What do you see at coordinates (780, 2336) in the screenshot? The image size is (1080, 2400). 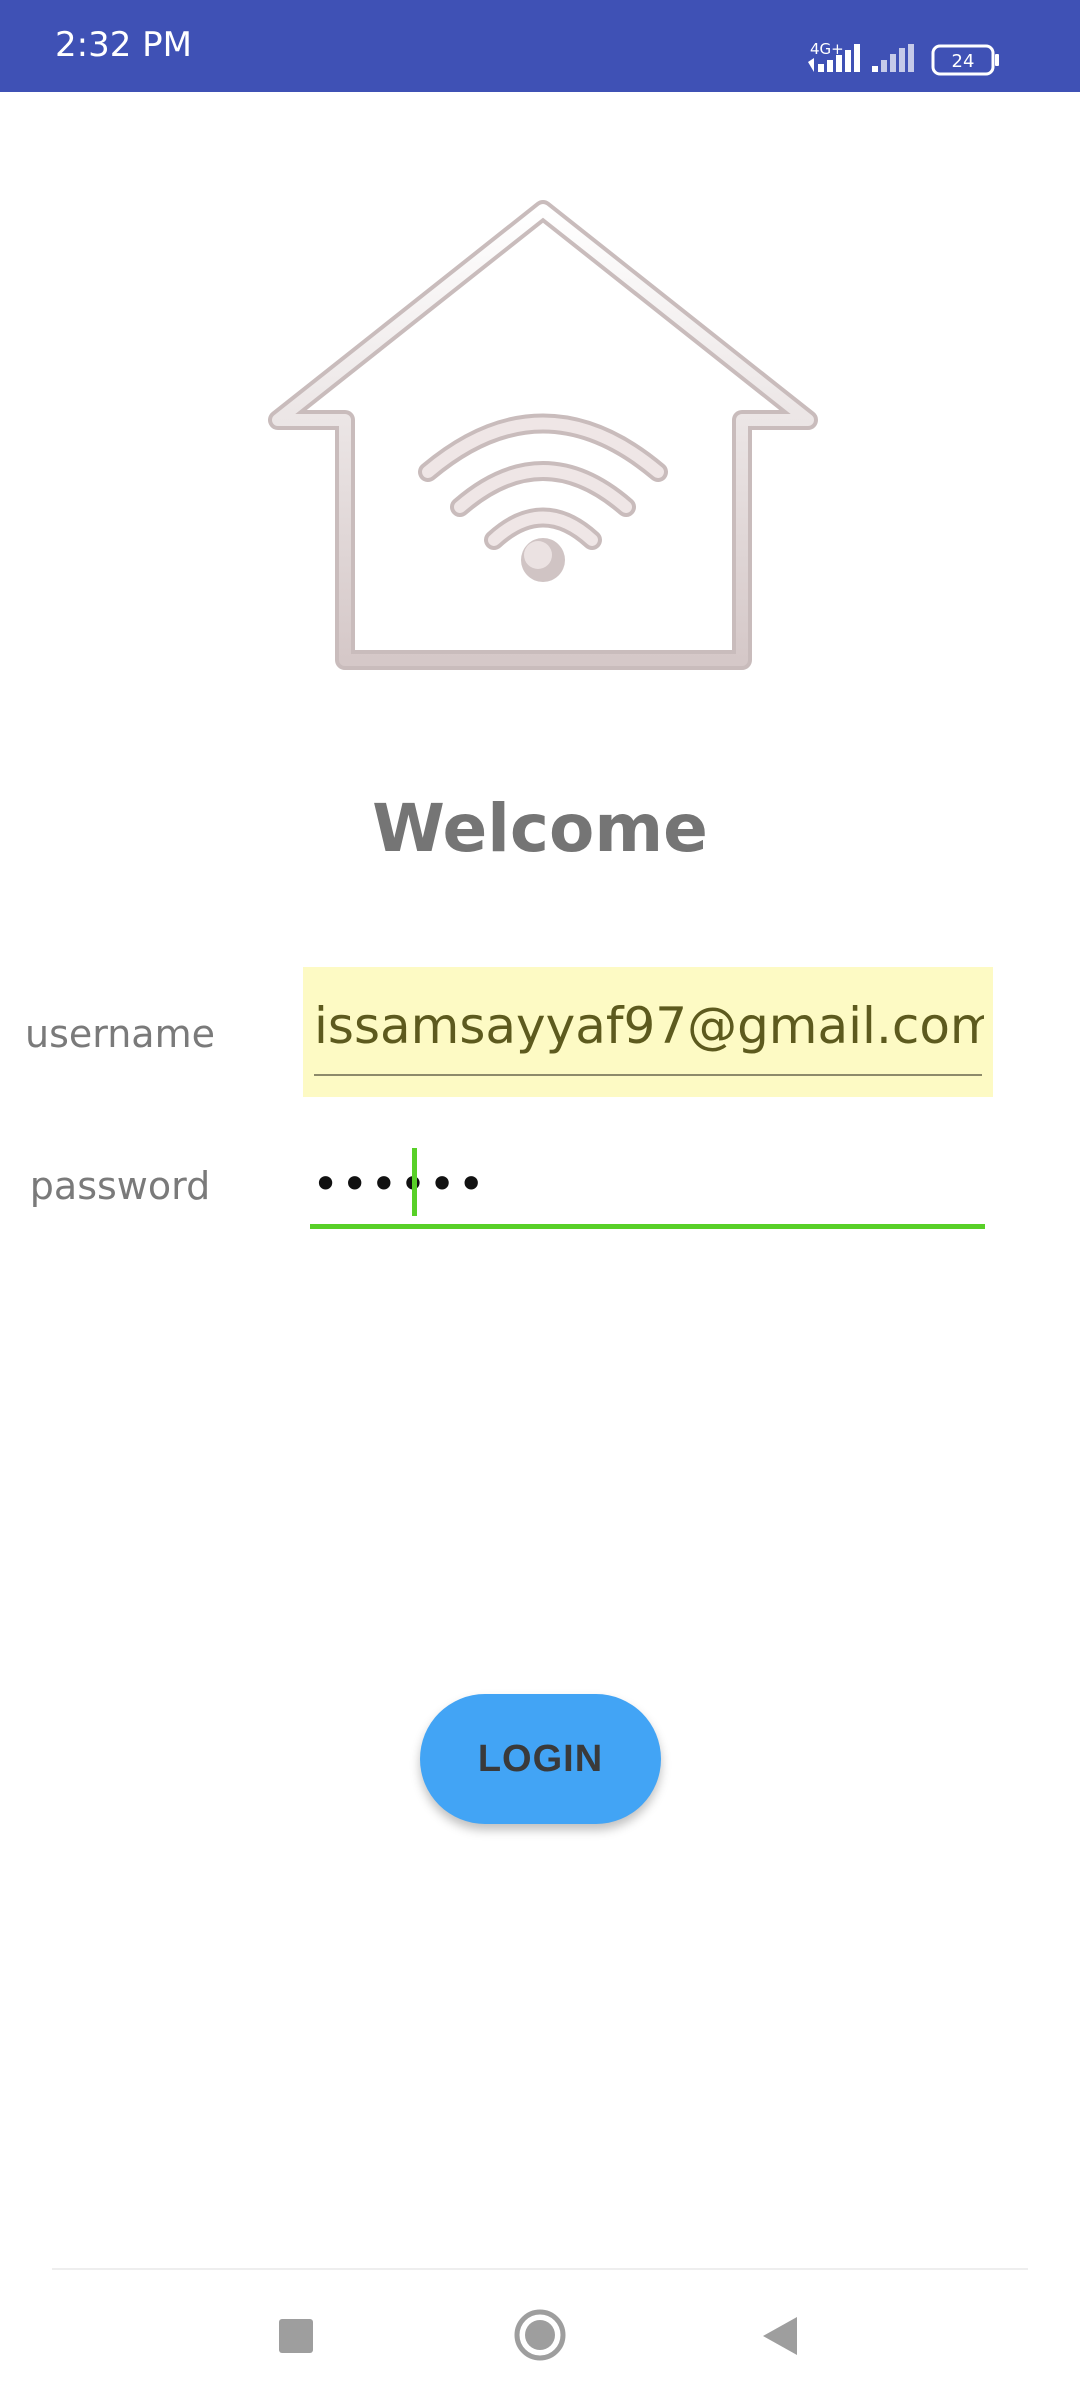 I see `back-triangle-icon` at bounding box center [780, 2336].